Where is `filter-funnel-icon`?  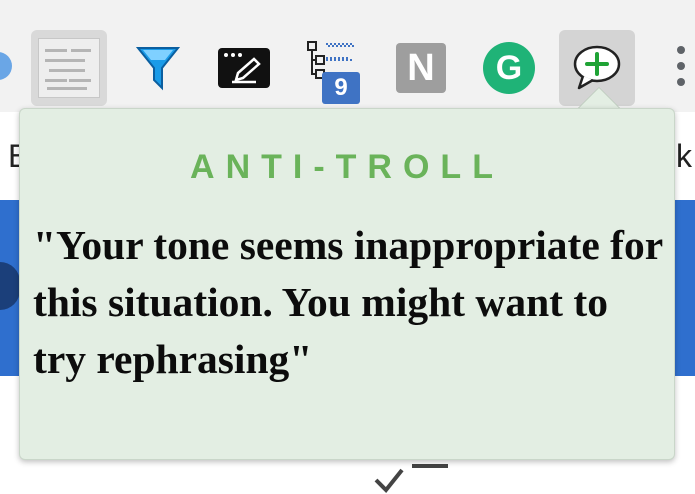
filter-funnel-icon is located at coordinates (158, 68).